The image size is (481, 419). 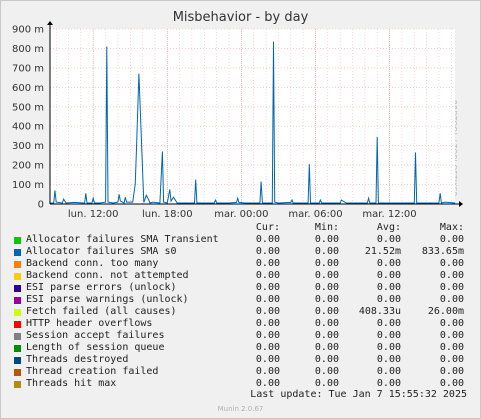 What do you see at coordinates (50, 23) in the screenshot?
I see `y-axis-arrow` at bounding box center [50, 23].